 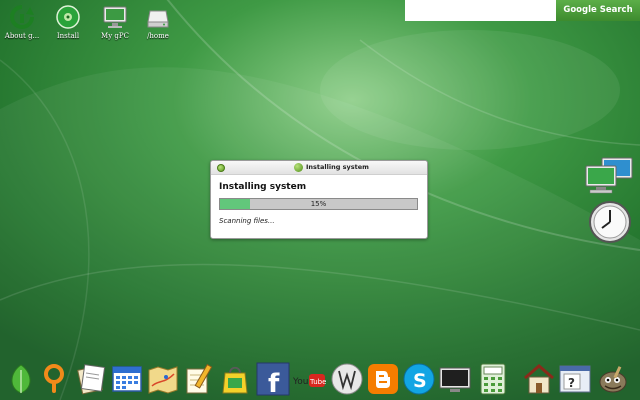 I want to click on dialog-titlebar: Installing system, so click(x=319, y=168).